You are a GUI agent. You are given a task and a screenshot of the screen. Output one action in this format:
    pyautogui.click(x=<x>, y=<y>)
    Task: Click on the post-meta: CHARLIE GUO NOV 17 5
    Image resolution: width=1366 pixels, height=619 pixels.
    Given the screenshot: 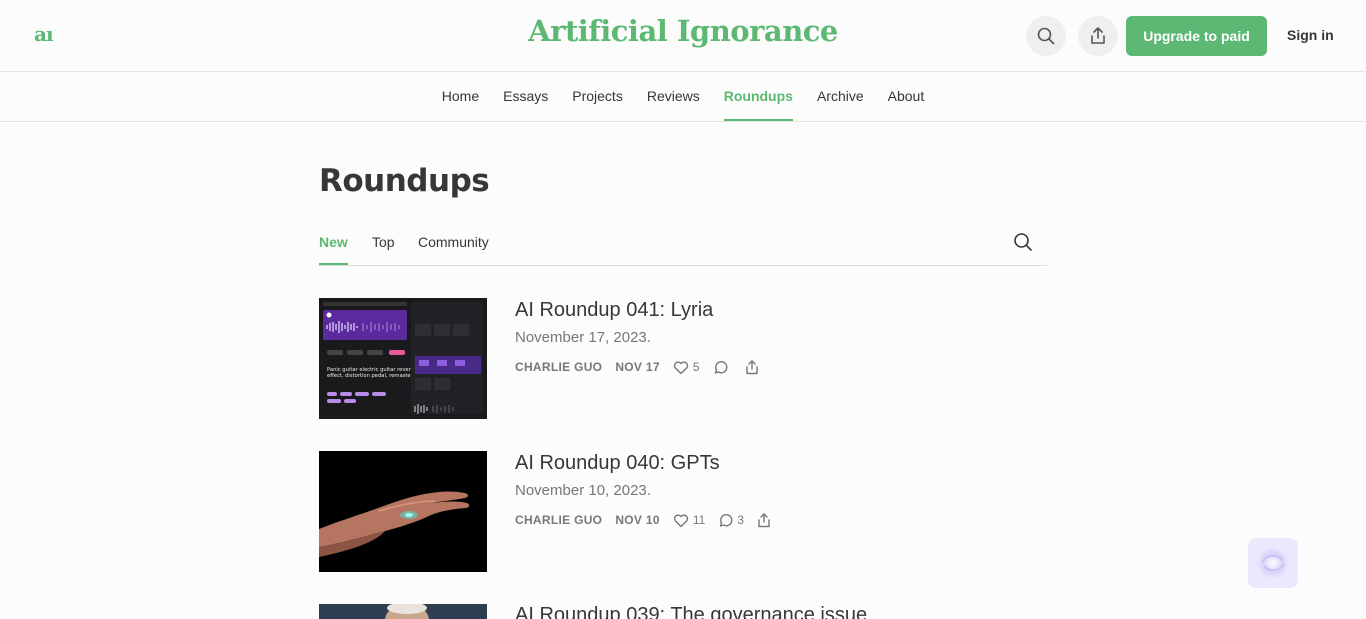 What is the action you would take?
    pyautogui.click(x=643, y=367)
    